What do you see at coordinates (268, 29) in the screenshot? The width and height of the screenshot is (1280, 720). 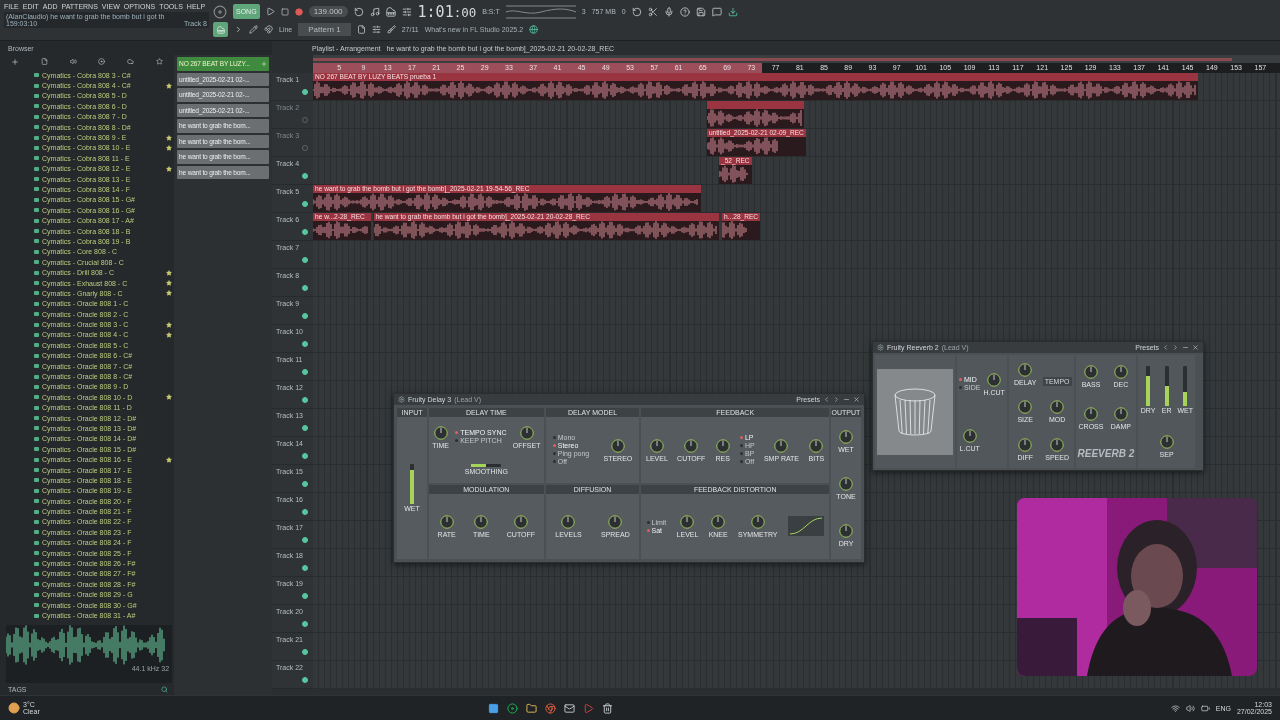 I see `magnet-icon` at bounding box center [268, 29].